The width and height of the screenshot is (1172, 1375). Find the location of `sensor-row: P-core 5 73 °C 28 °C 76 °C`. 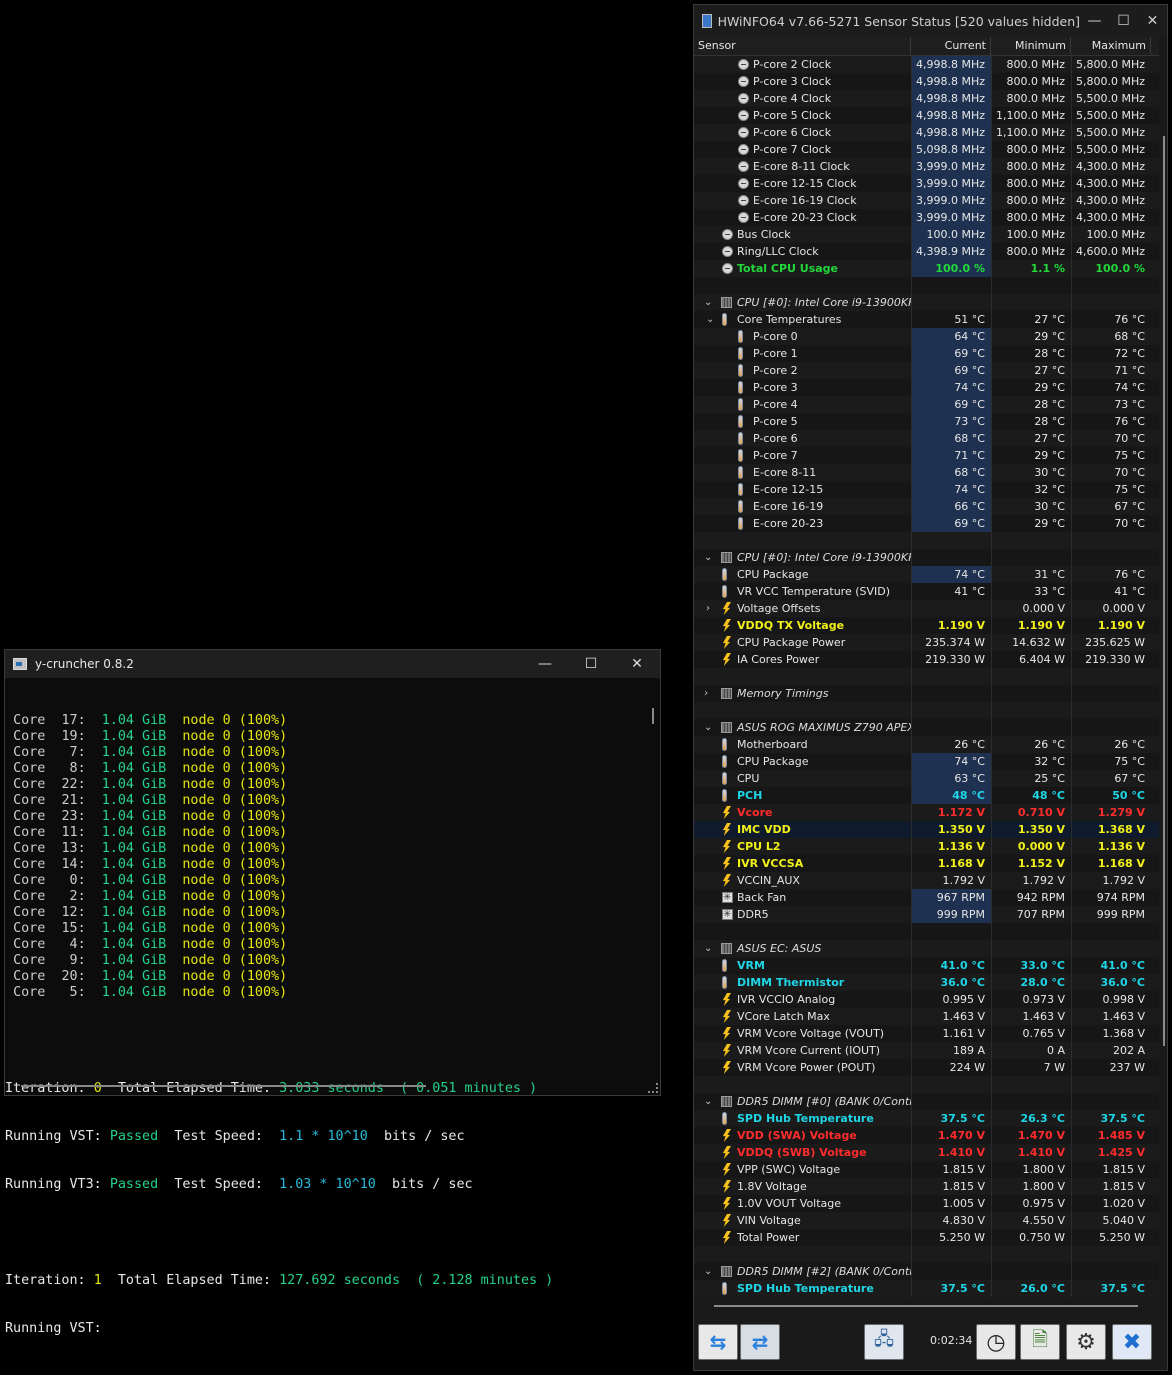

sensor-row: P-core 5 73 °C 28 °C 76 °C is located at coordinates (926, 421).